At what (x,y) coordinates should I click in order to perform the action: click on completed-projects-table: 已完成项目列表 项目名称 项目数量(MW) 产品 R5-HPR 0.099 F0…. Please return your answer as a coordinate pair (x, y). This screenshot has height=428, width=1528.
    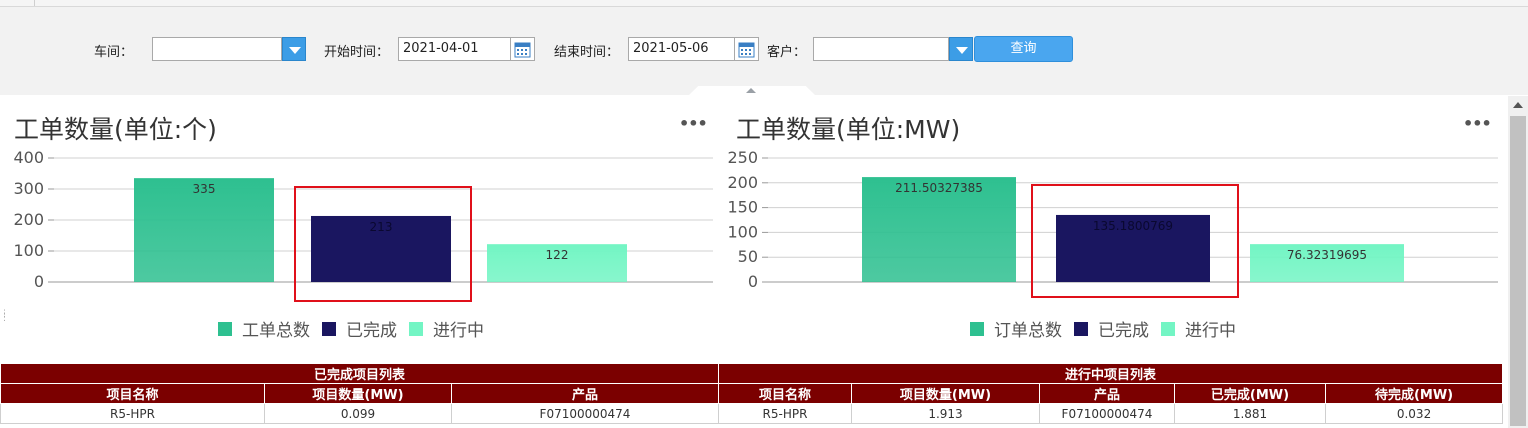
    Looking at the image, I should click on (359, 393).